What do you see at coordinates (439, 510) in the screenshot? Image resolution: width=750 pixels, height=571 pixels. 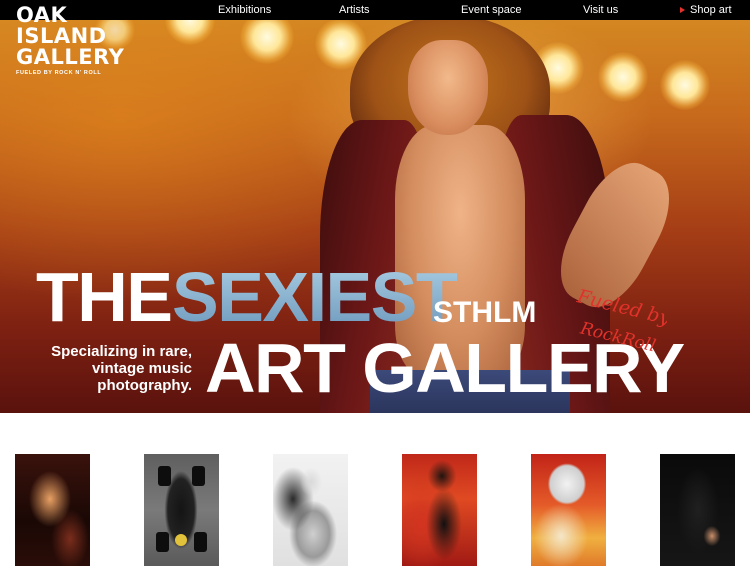 I see `thumbnail-singer-red-stage` at bounding box center [439, 510].